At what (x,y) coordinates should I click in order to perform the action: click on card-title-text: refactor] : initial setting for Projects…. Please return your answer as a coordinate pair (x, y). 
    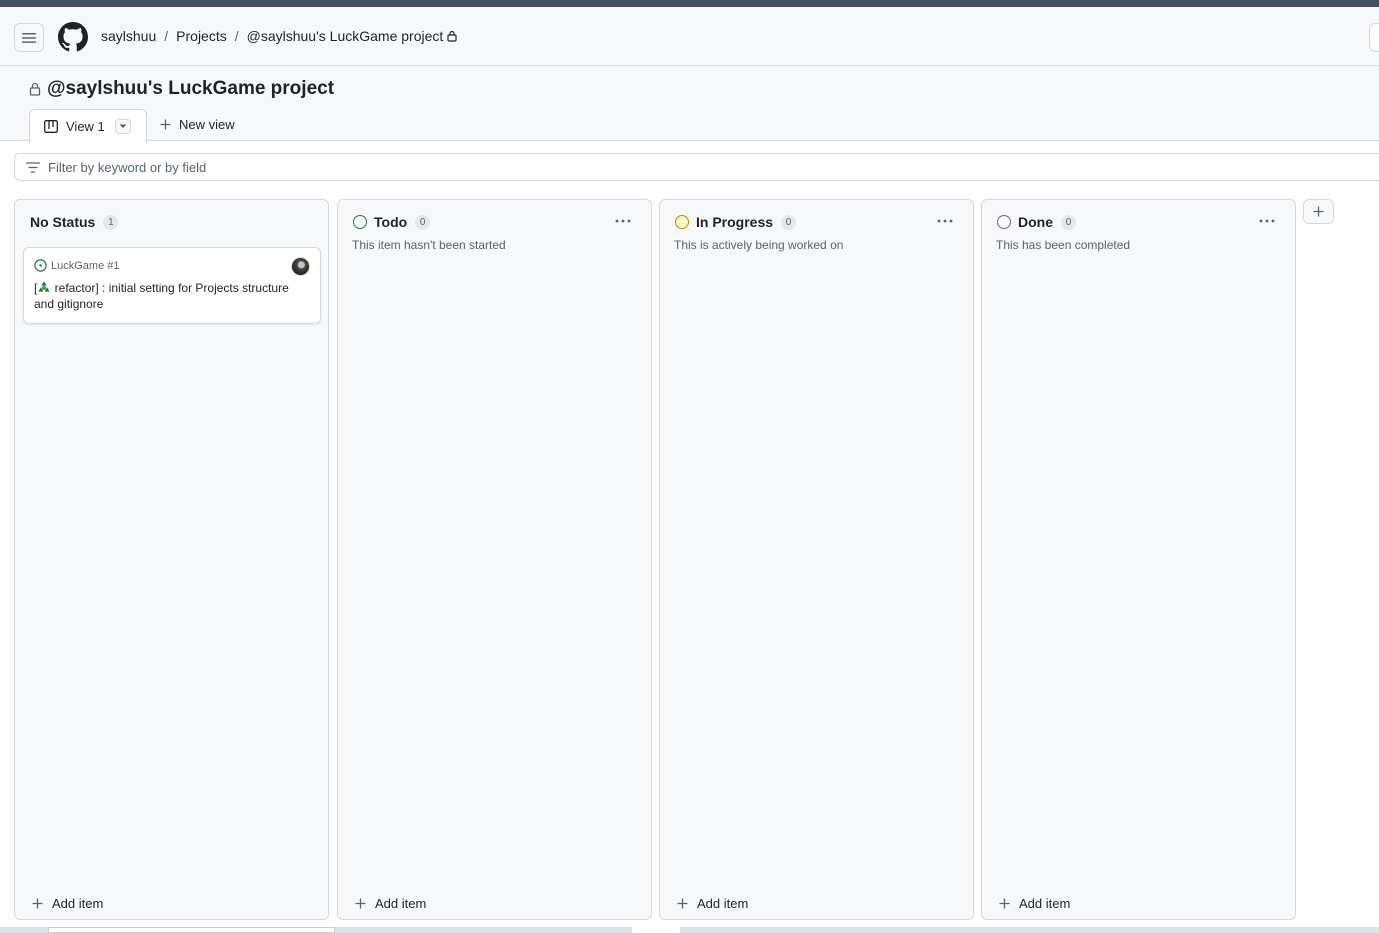
    Looking at the image, I should click on (161, 296).